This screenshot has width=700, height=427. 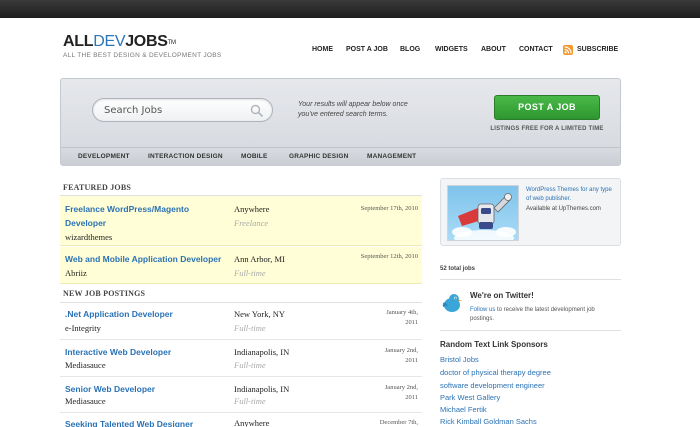 I want to click on post-a-job-button: POST A JOB, so click(x=547, y=107).